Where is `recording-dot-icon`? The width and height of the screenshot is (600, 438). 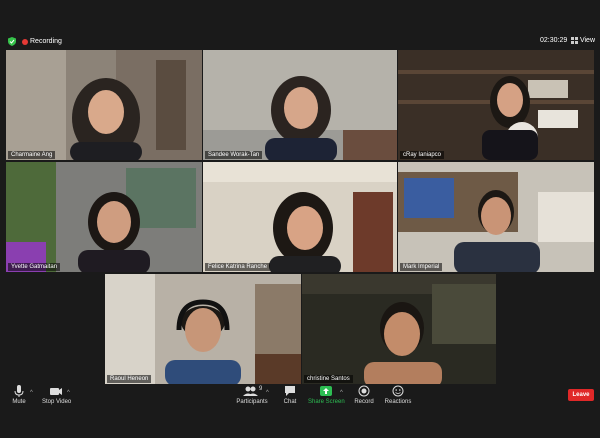
recording-dot-icon is located at coordinates (25, 42).